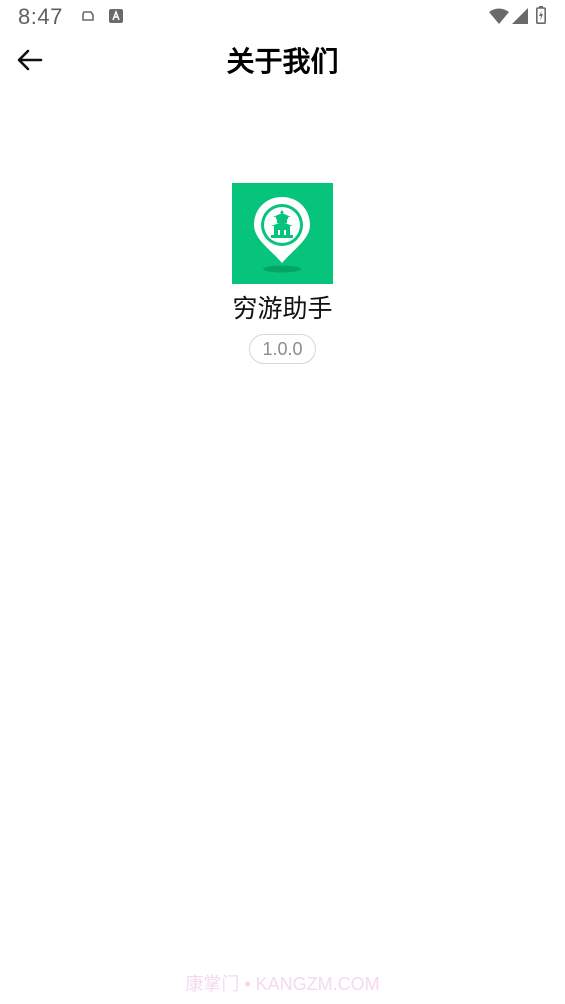 This screenshot has height=1004, width=565. I want to click on battery-charging-icon, so click(541, 17).